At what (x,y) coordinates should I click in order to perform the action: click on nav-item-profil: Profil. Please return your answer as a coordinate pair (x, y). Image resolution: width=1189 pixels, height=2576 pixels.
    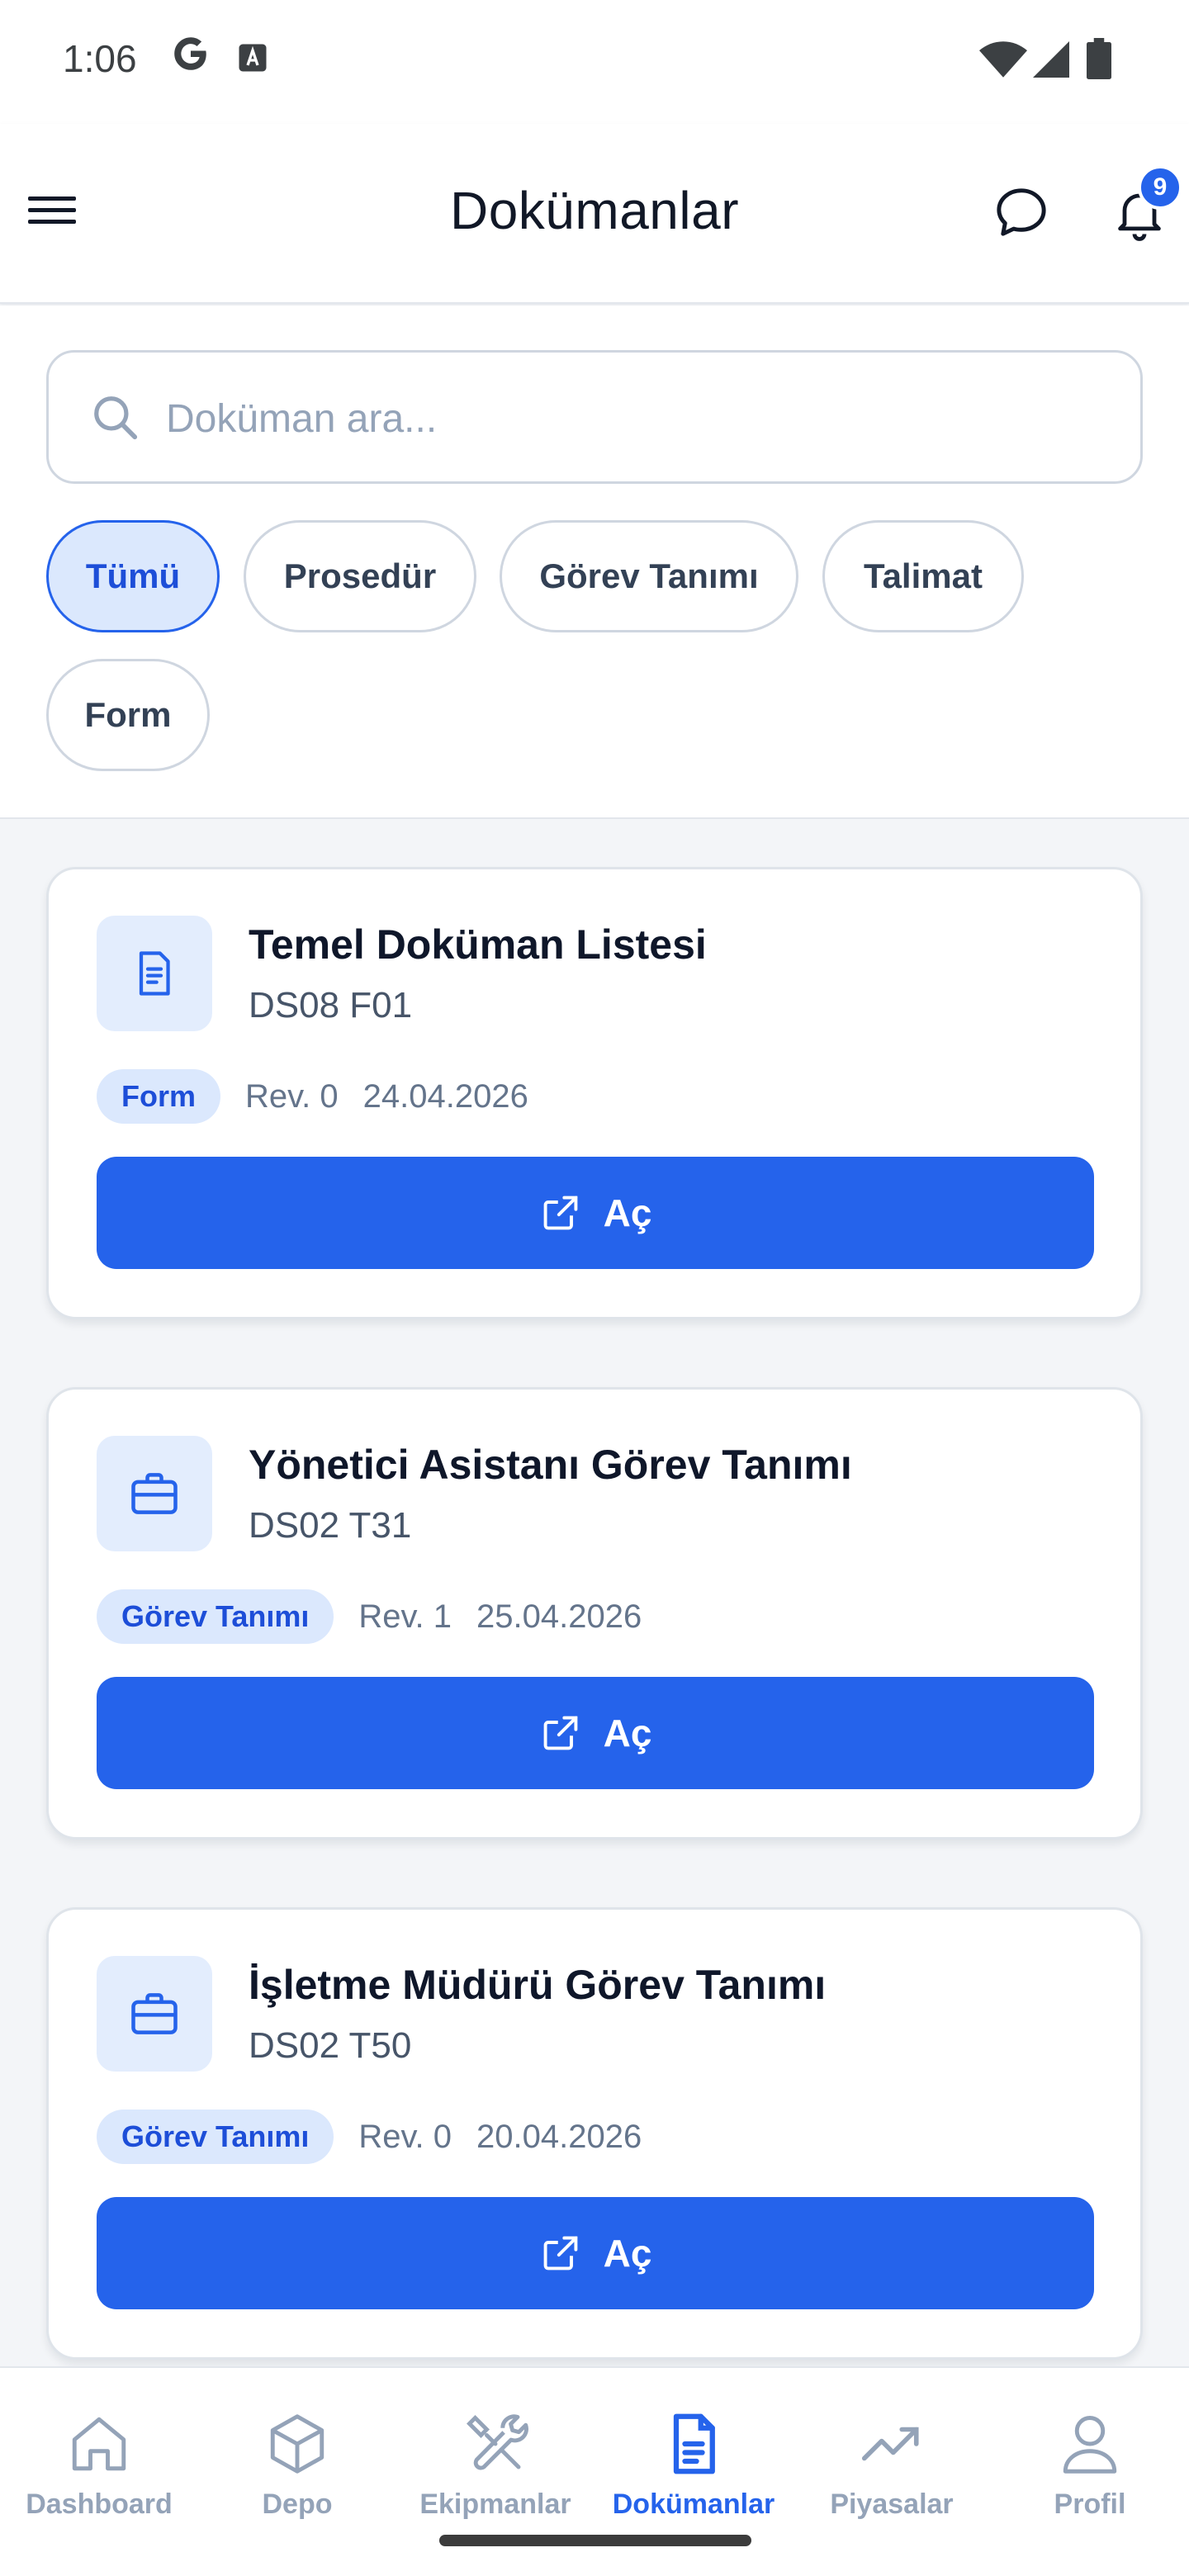
    Looking at the image, I should click on (1090, 2450).